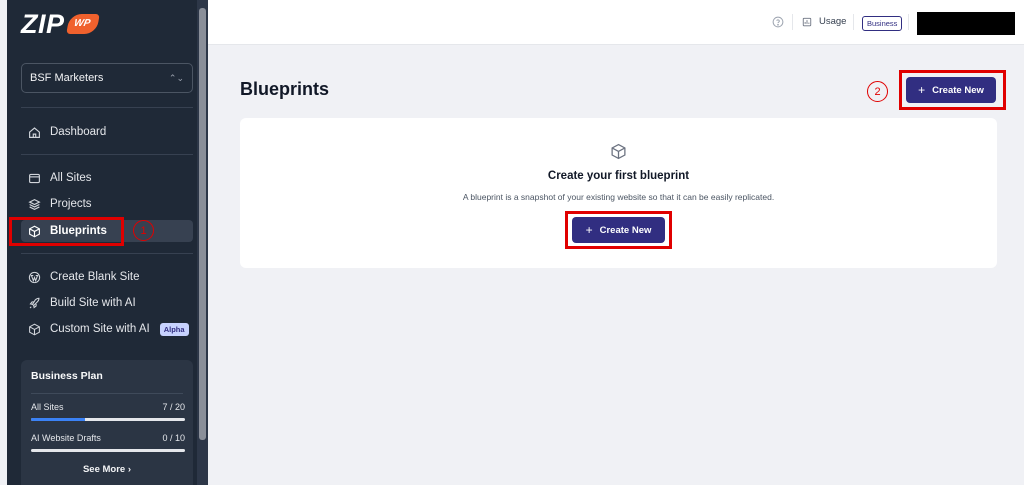 This screenshot has height=485, width=1024. I want to click on sidebar-item-label: Projects, so click(71, 204).